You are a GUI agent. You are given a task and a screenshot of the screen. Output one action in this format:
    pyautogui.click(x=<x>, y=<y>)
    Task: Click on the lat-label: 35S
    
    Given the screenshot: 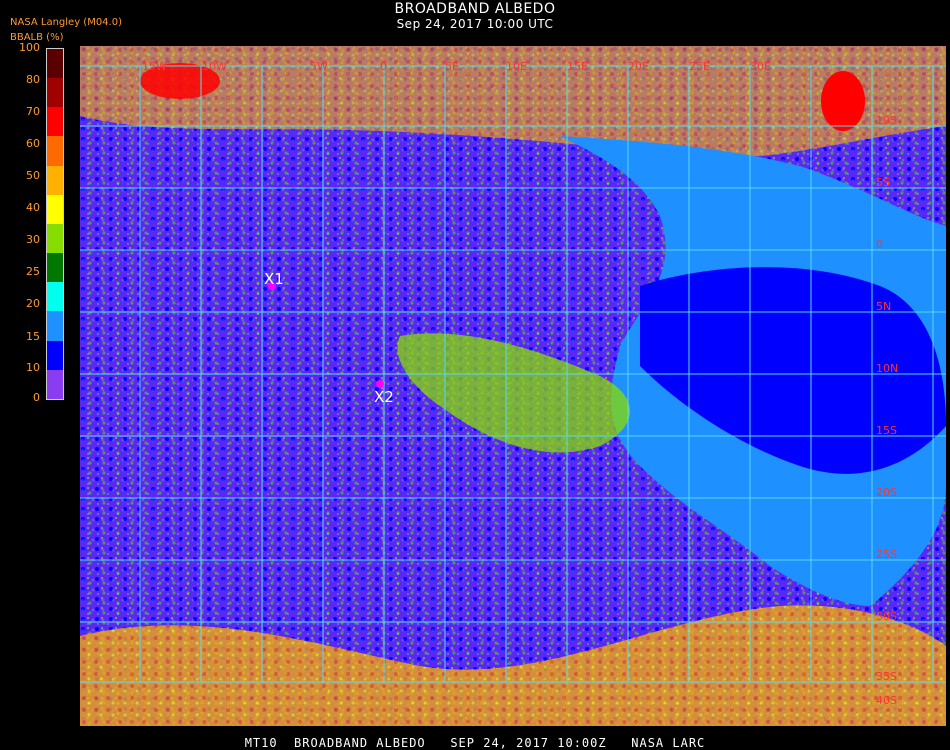 What is the action you would take?
    pyautogui.click(x=886, y=676)
    